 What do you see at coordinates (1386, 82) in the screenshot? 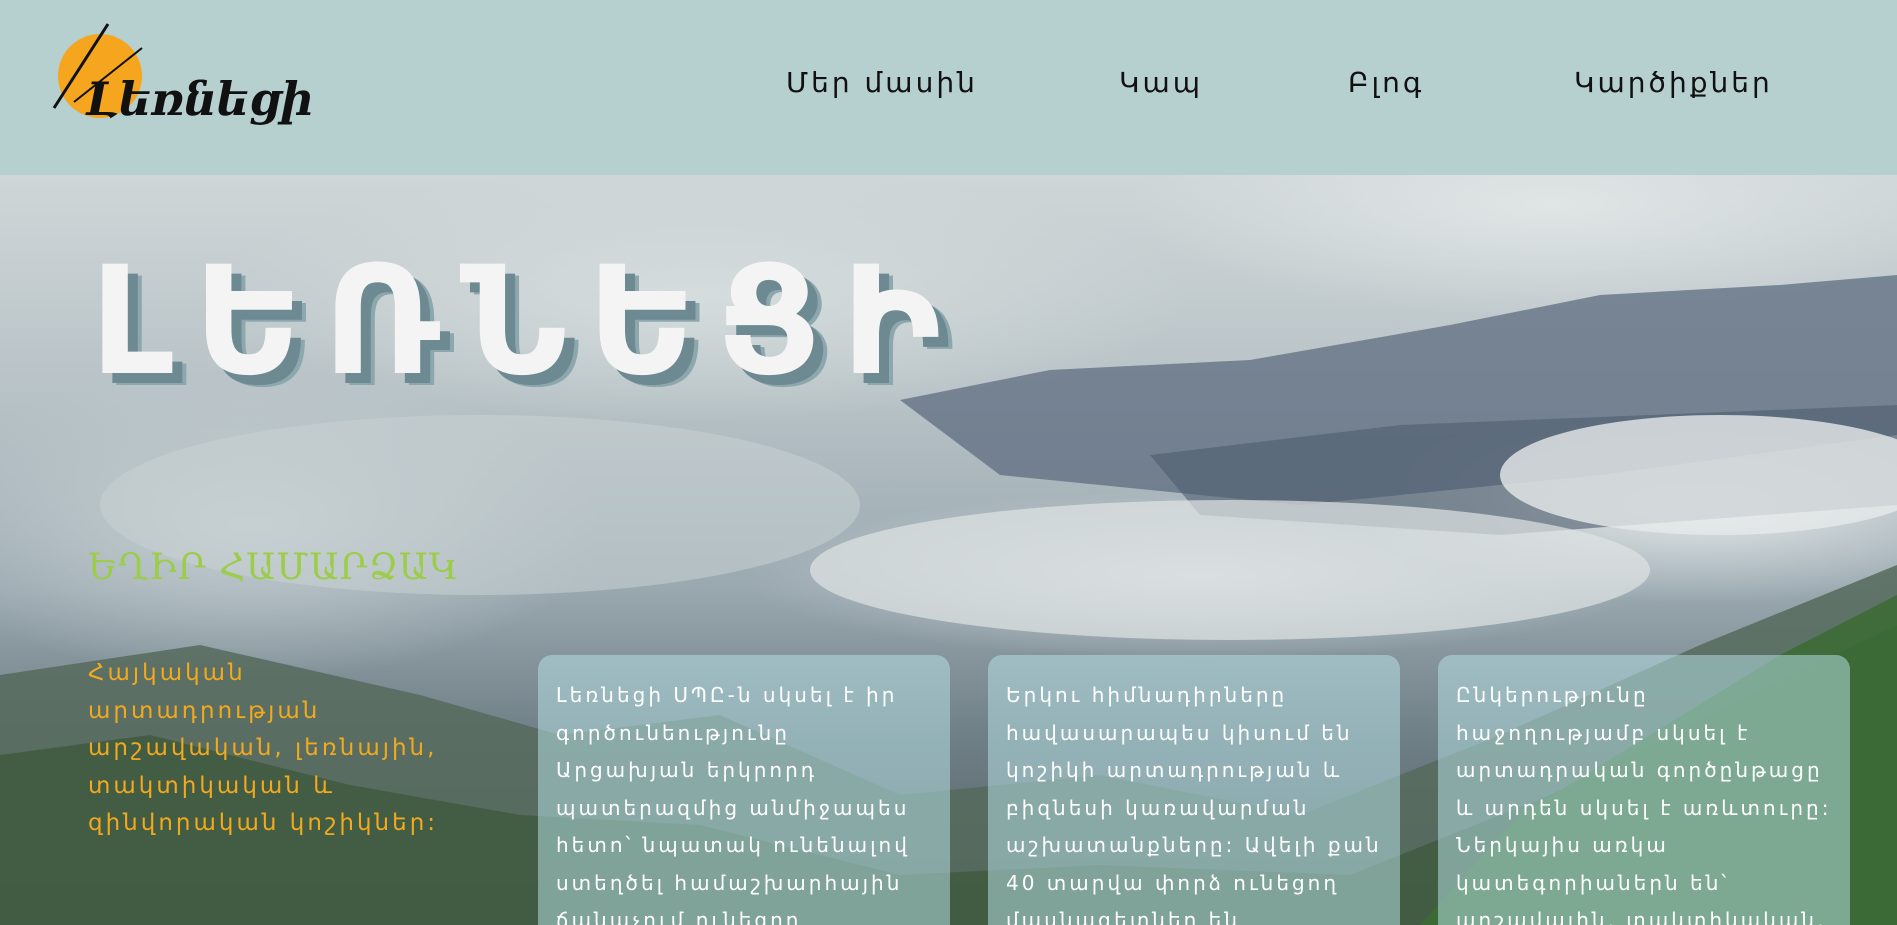
I see `nav-blog-link: Բլոգ` at bounding box center [1386, 82].